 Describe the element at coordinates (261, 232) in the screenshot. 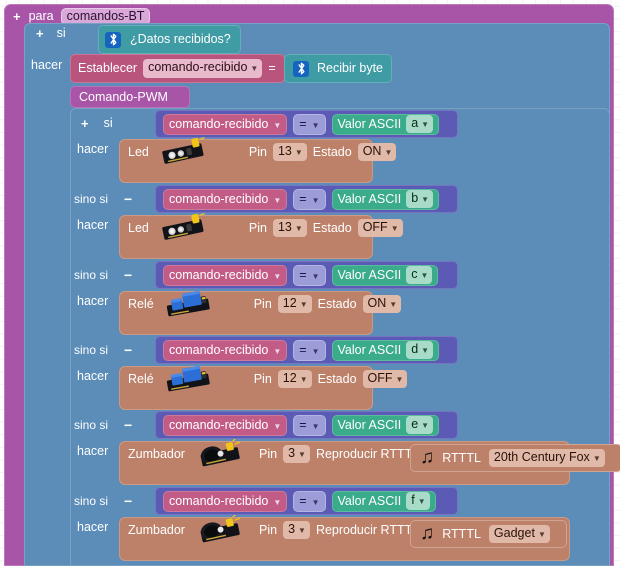

I see `device-action-block: Led Pin 13 ▼ Estado OFF ▼` at that location.